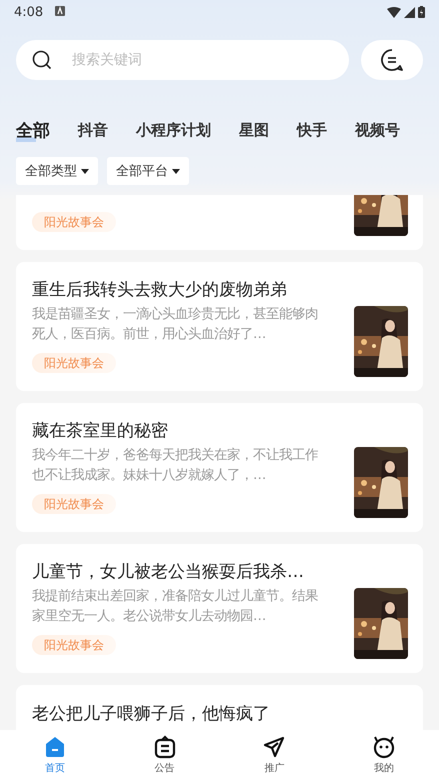  What do you see at coordinates (100, 431) in the screenshot?
I see `story-title: 藏在茶室里的秘密` at bounding box center [100, 431].